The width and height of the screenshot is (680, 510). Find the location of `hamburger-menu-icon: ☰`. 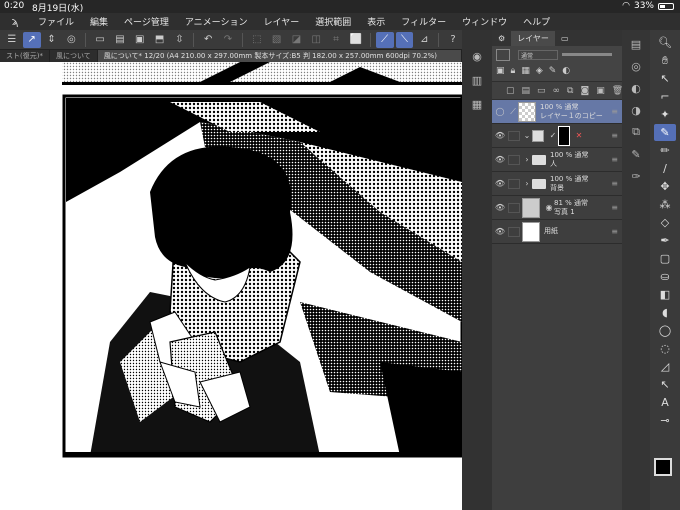

hamburger-menu-icon: ☰ is located at coordinates (12, 40).